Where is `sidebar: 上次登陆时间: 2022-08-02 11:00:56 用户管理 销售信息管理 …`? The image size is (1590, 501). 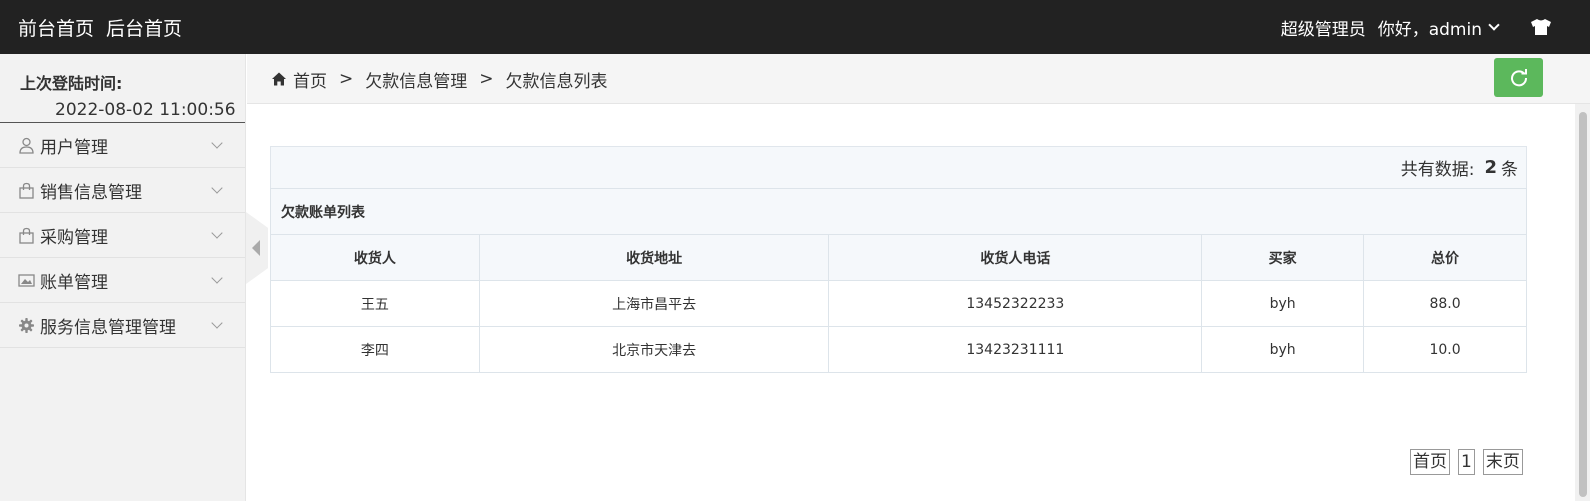 sidebar: 上次登陆时间: 2022-08-02 11:00:56 用户管理 销售信息管理 … is located at coordinates (123, 277).